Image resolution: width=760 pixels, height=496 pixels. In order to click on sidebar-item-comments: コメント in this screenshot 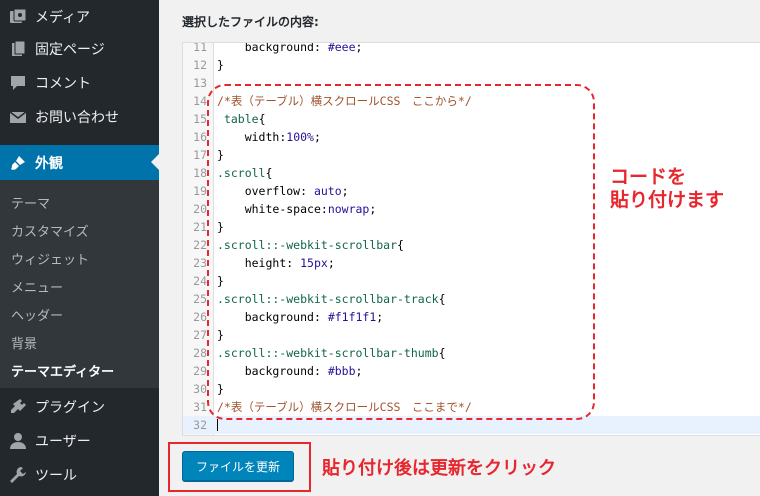, I will do `click(79, 83)`.